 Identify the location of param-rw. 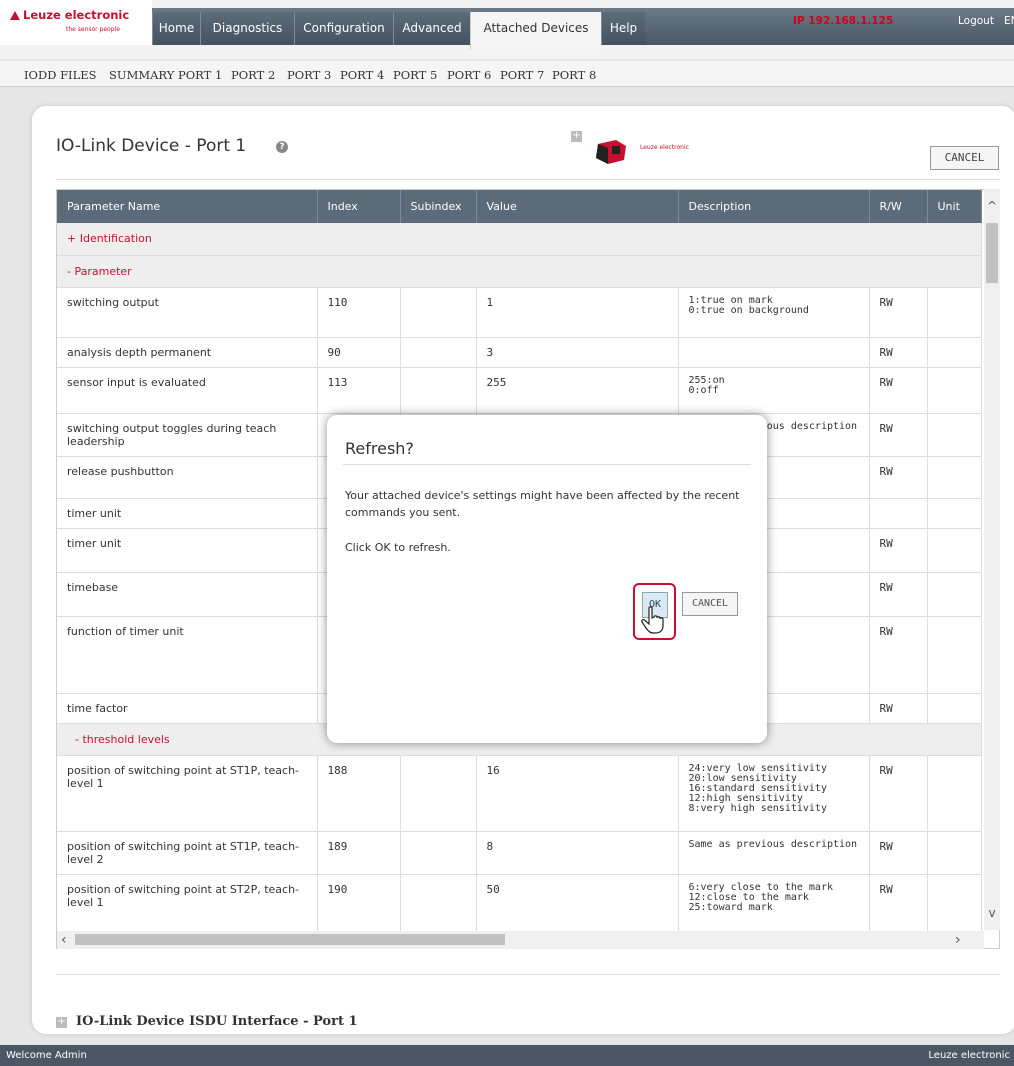
(898, 513).